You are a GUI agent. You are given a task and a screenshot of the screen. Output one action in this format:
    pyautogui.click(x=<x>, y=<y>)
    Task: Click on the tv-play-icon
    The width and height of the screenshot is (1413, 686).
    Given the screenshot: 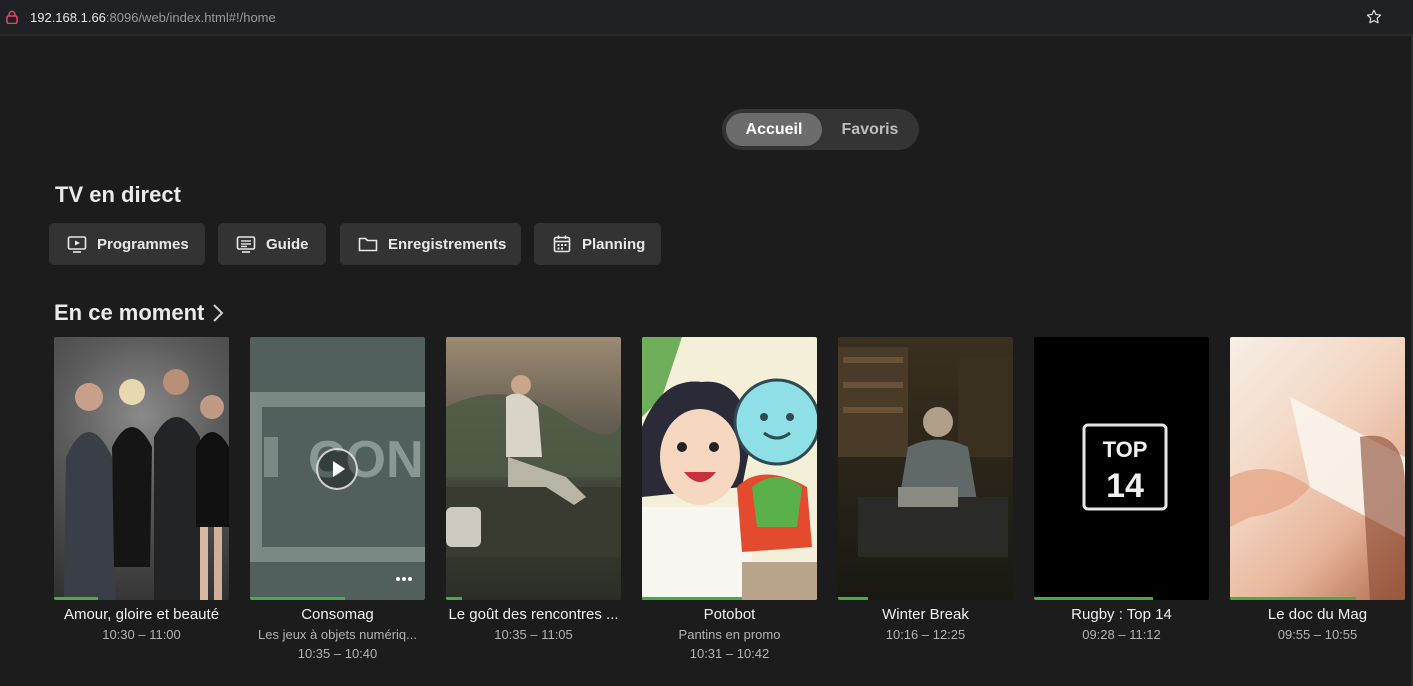 What is the action you would take?
    pyautogui.click(x=77, y=244)
    